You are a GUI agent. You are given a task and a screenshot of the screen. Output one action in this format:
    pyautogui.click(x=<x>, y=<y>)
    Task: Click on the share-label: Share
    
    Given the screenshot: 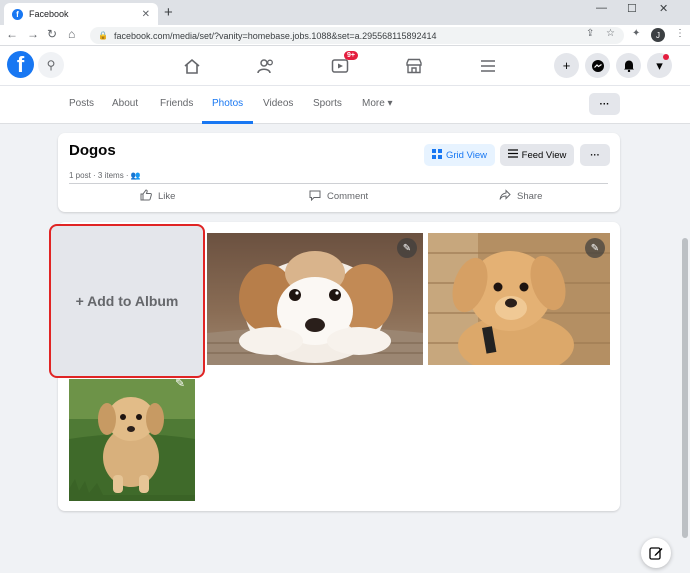 What is the action you would take?
    pyautogui.click(x=530, y=196)
    